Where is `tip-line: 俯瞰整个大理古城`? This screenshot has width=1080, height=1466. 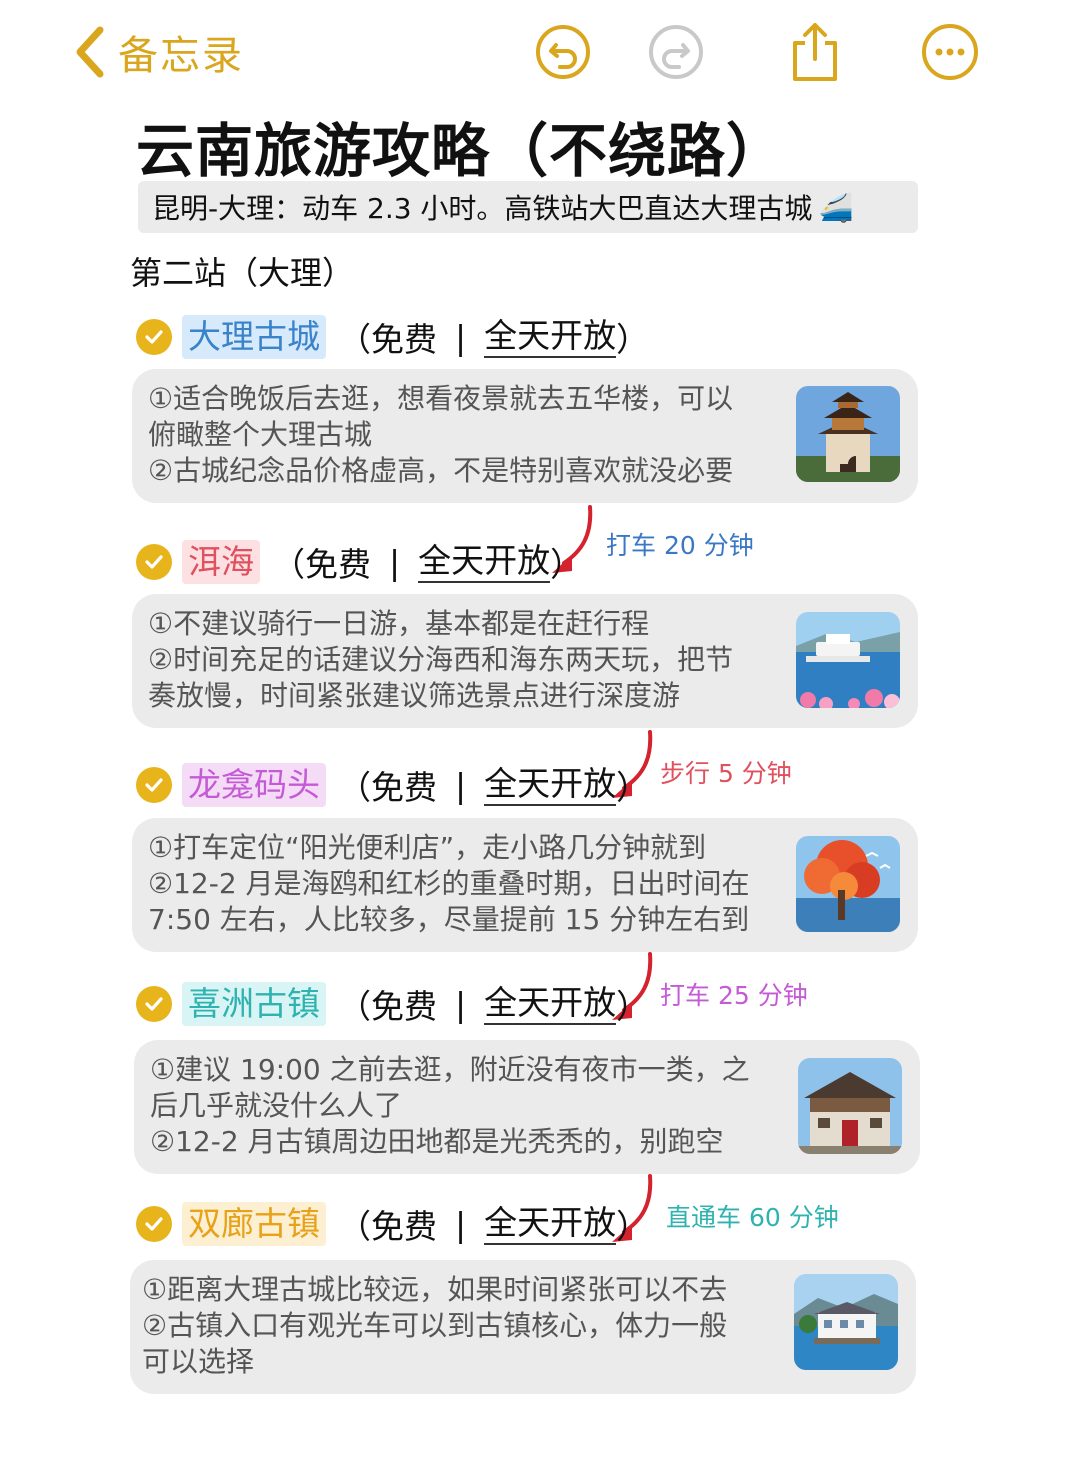
tip-line: 俯瞰整个大理古城 is located at coordinates (260, 434).